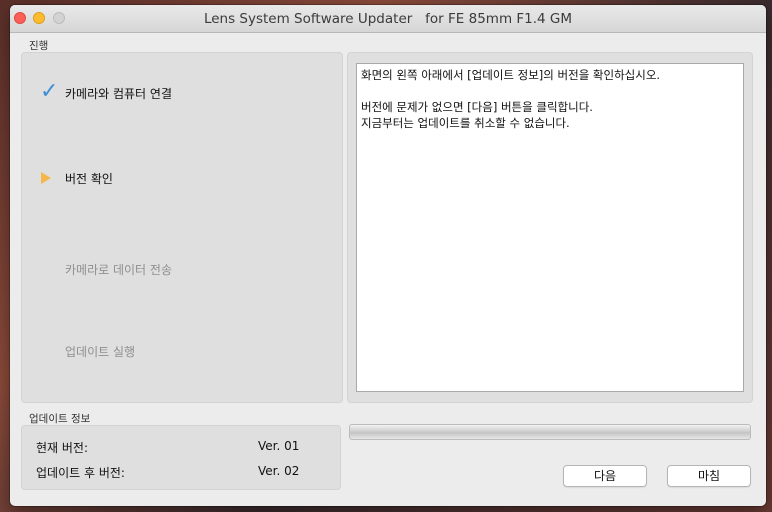 Image resolution: width=772 pixels, height=512 pixels. I want to click on progress-bar, so click(550, 432).